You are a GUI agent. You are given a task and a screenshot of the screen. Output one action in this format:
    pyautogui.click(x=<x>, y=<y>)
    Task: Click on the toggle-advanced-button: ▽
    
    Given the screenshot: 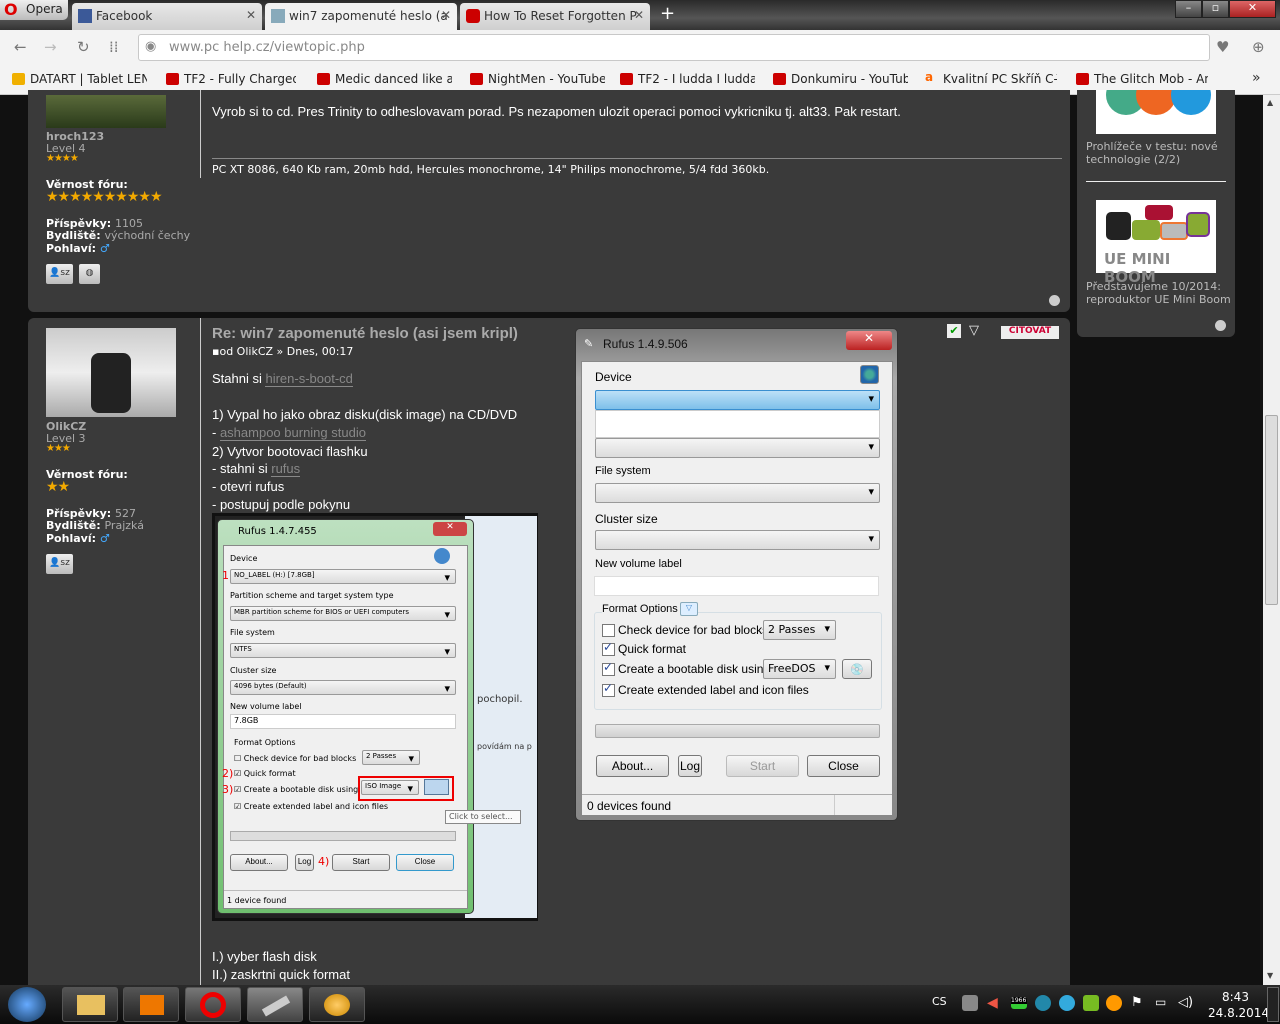 What is the action you would take?
    pyautogui.click(x=689, y=609)
    